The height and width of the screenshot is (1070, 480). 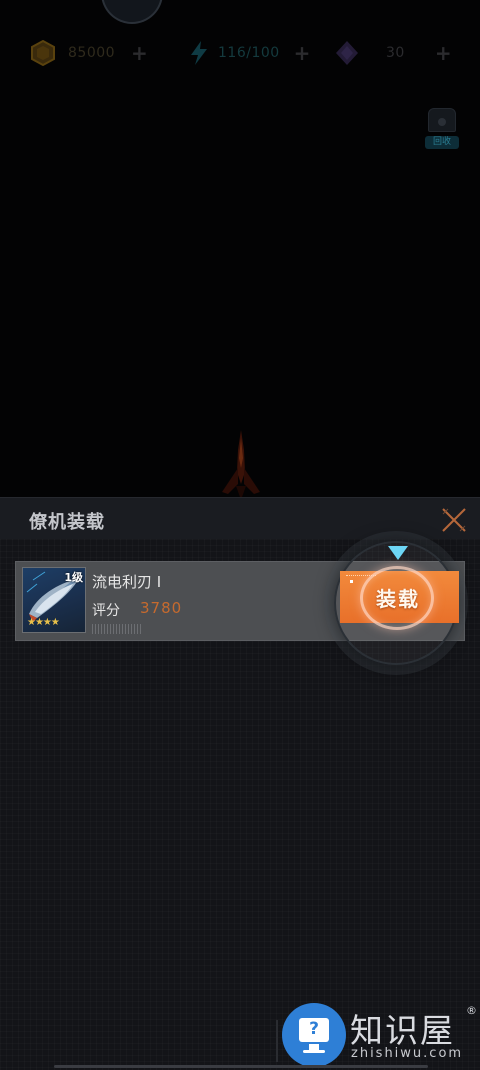 I want to click on wingman-thumbnail: 1级 ★★★★, so click(x=54, y=600).